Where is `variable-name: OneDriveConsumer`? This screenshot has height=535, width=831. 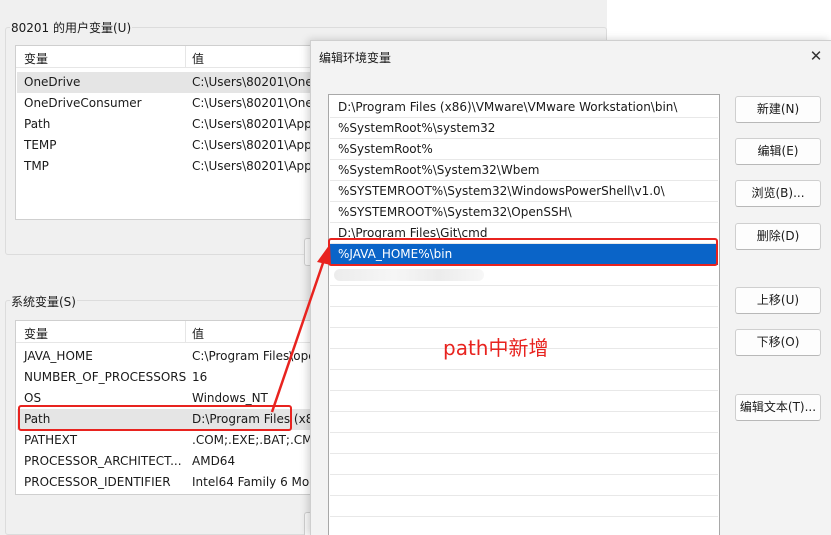 variable-name: OneDriveConsumer is located at coordinates (83, 103).